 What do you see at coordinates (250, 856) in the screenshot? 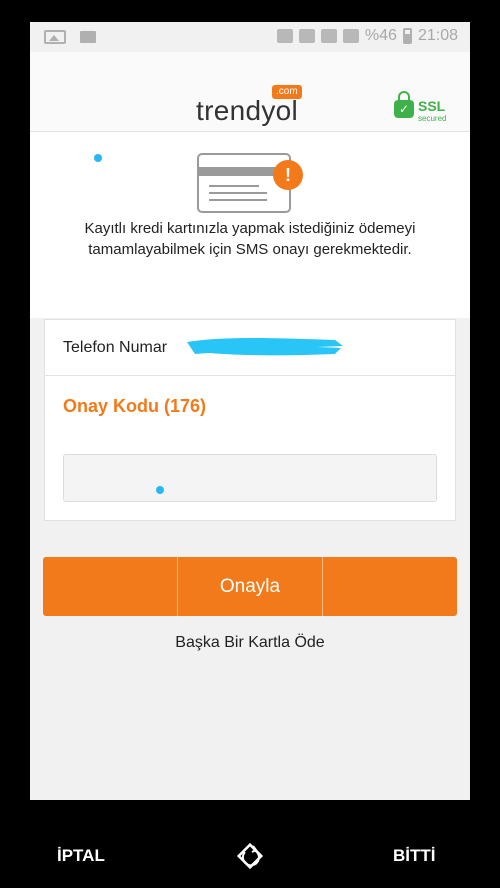
I see `rotate-icon` at bounding box center [250, 856].